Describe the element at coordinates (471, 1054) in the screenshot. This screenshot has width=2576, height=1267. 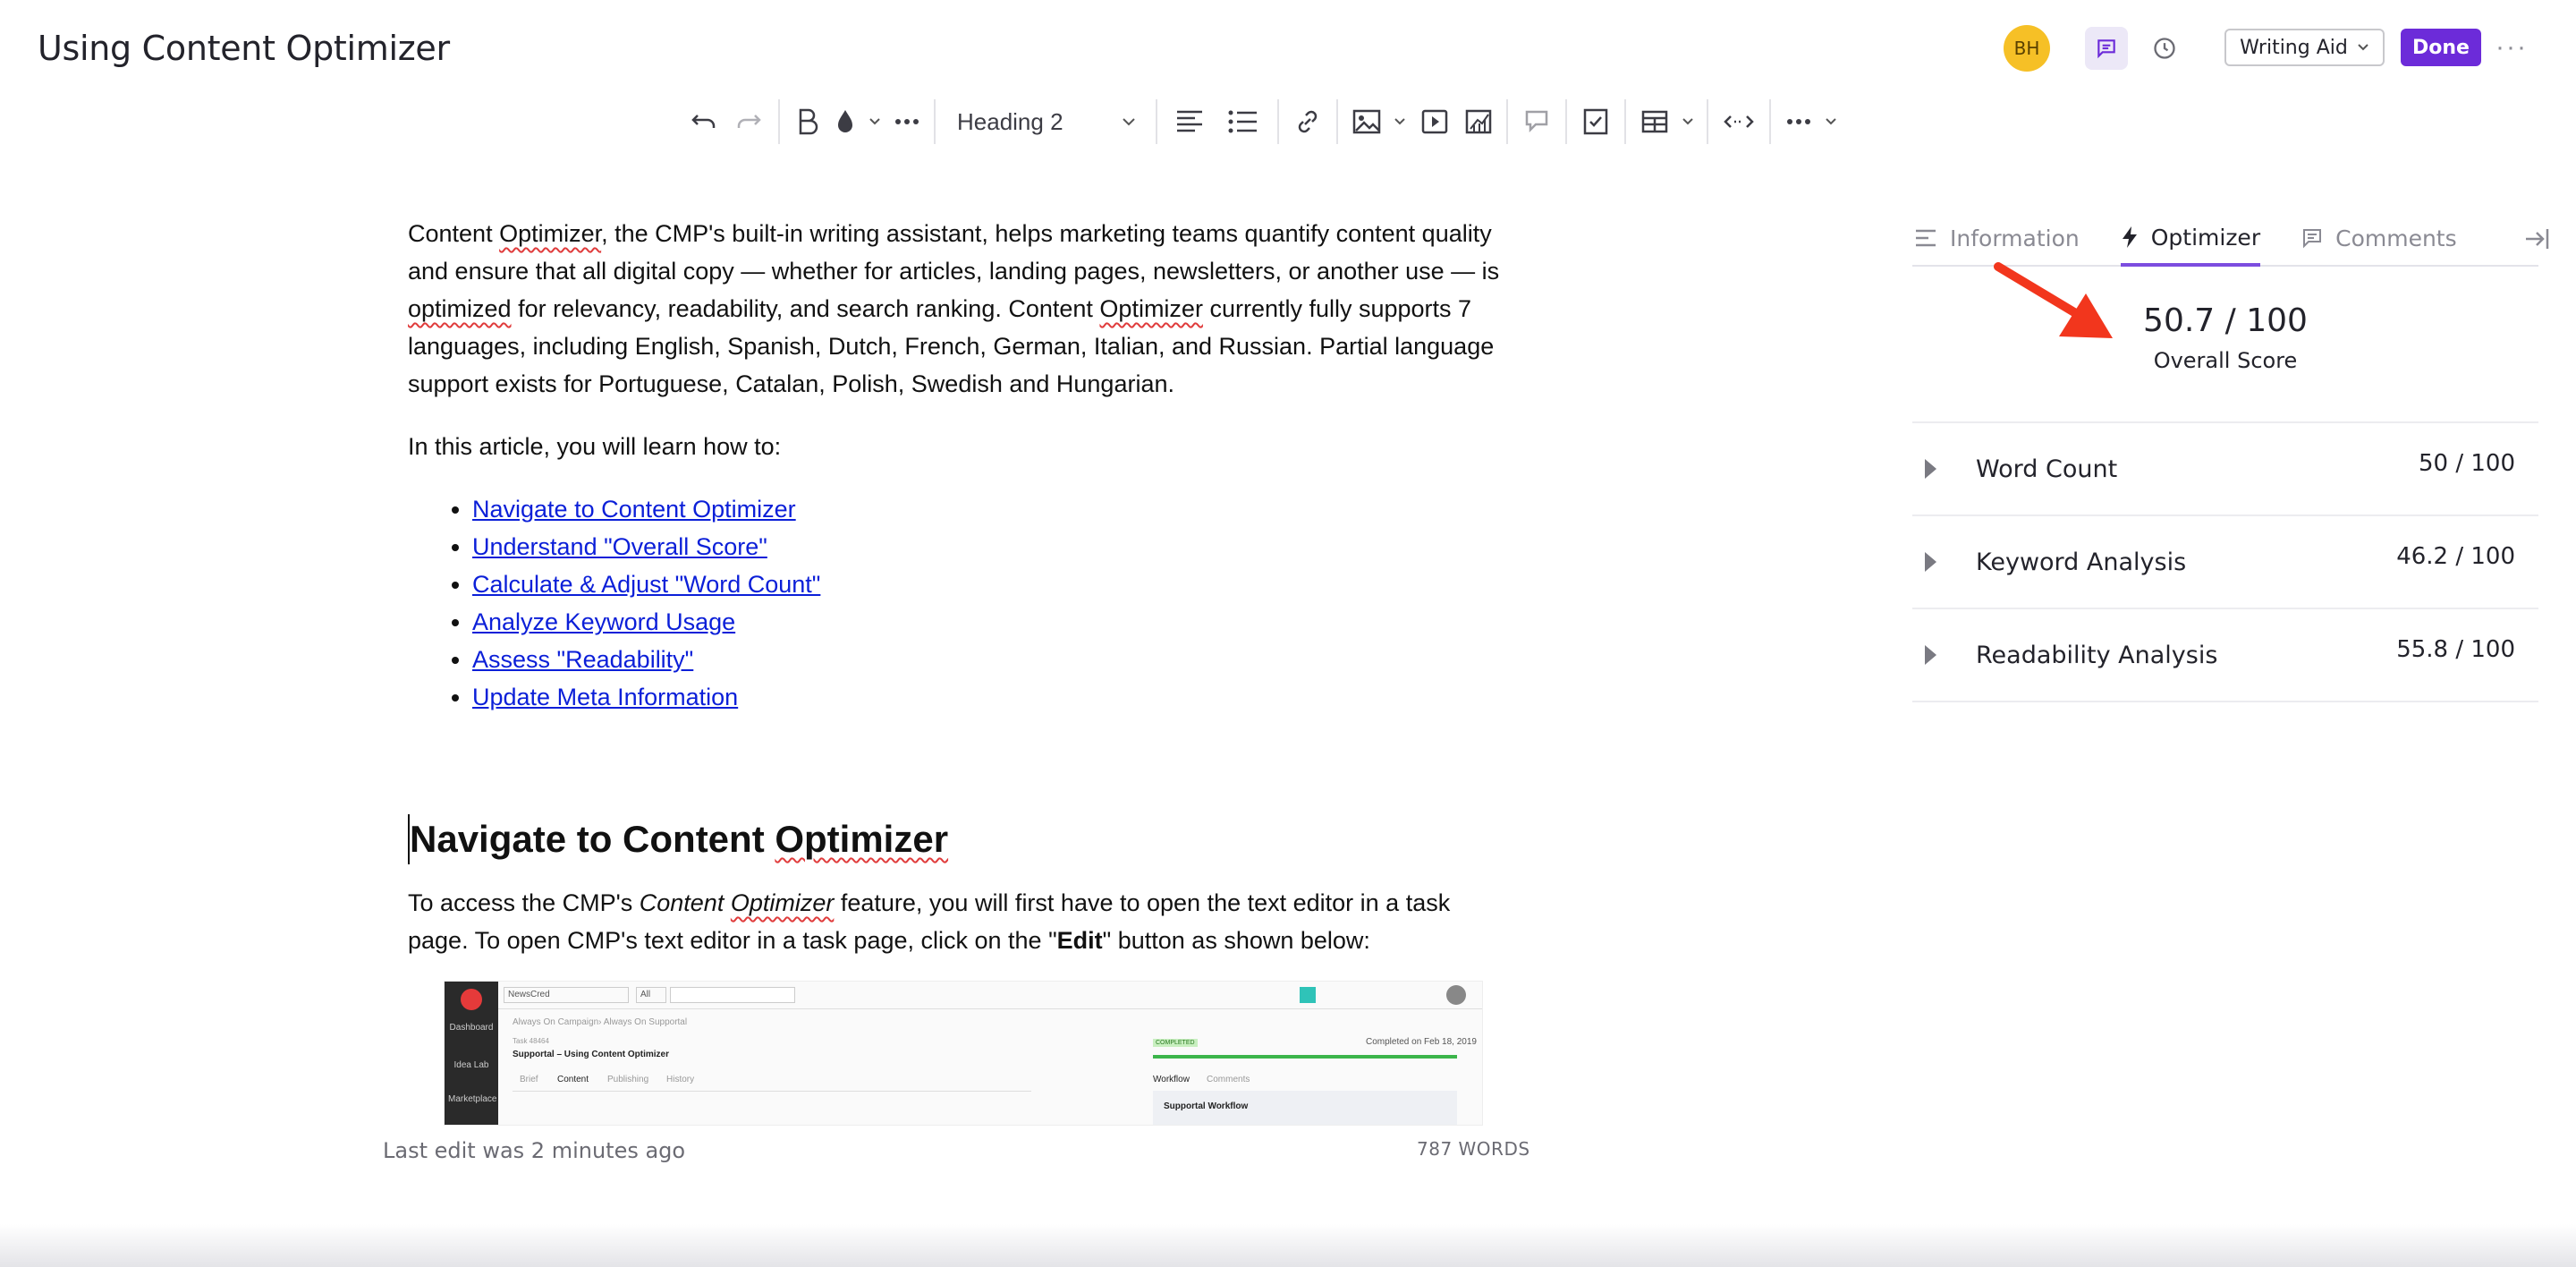
I see `embed-sidebar: Dashboard Idea Lab Marketplace` at that location.